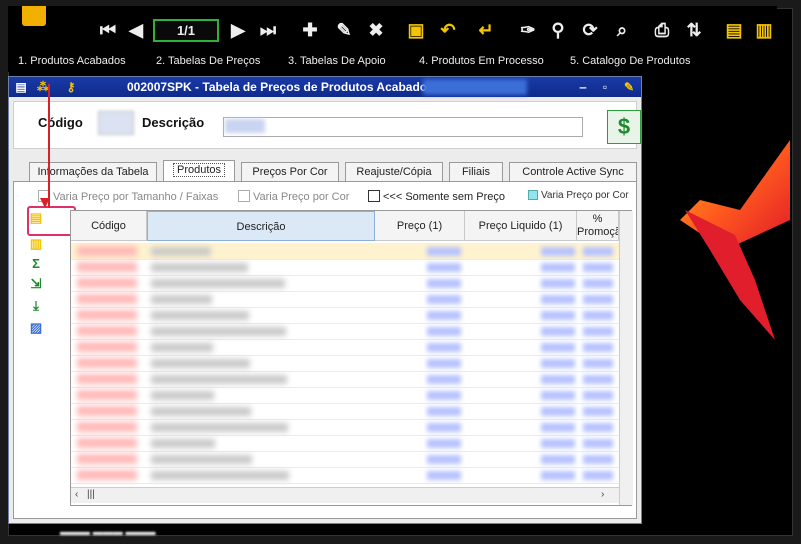 This screenshot has width=801, height=544. I want to click on varia-cor-checkbox, so click(244, 196).